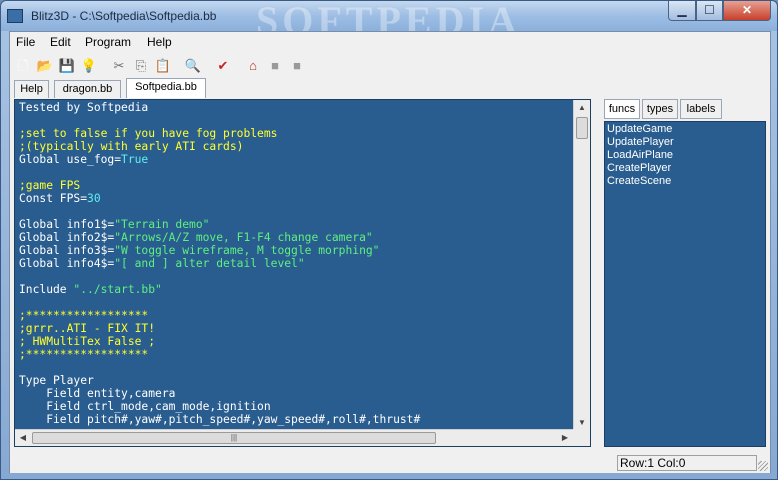 This screenshot has width=778, height=480. I want to click on function-list-item: CreateScene, so click(685, 181).